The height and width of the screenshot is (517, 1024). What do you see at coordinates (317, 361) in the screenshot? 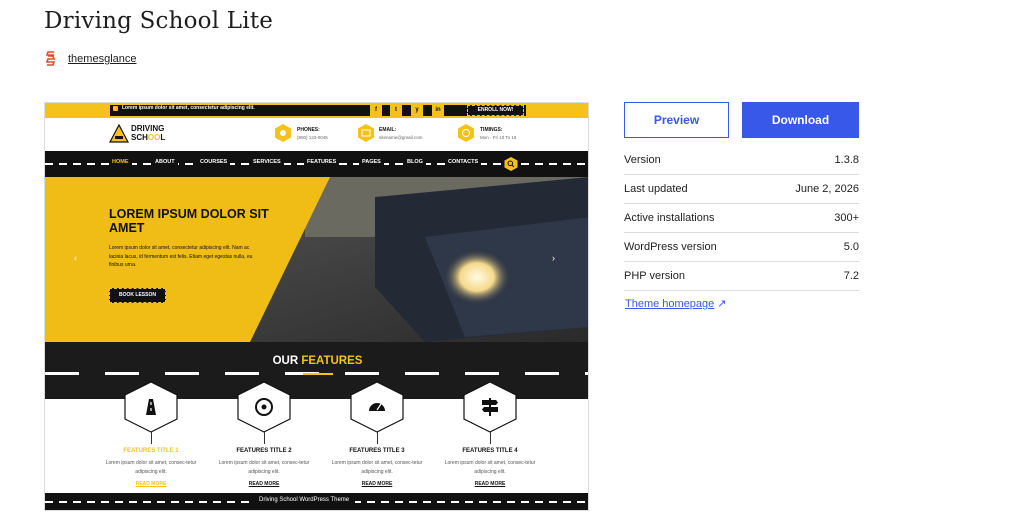
I see `preview-features-heading: OUR FEATURES` at bounding box center [317, 361].